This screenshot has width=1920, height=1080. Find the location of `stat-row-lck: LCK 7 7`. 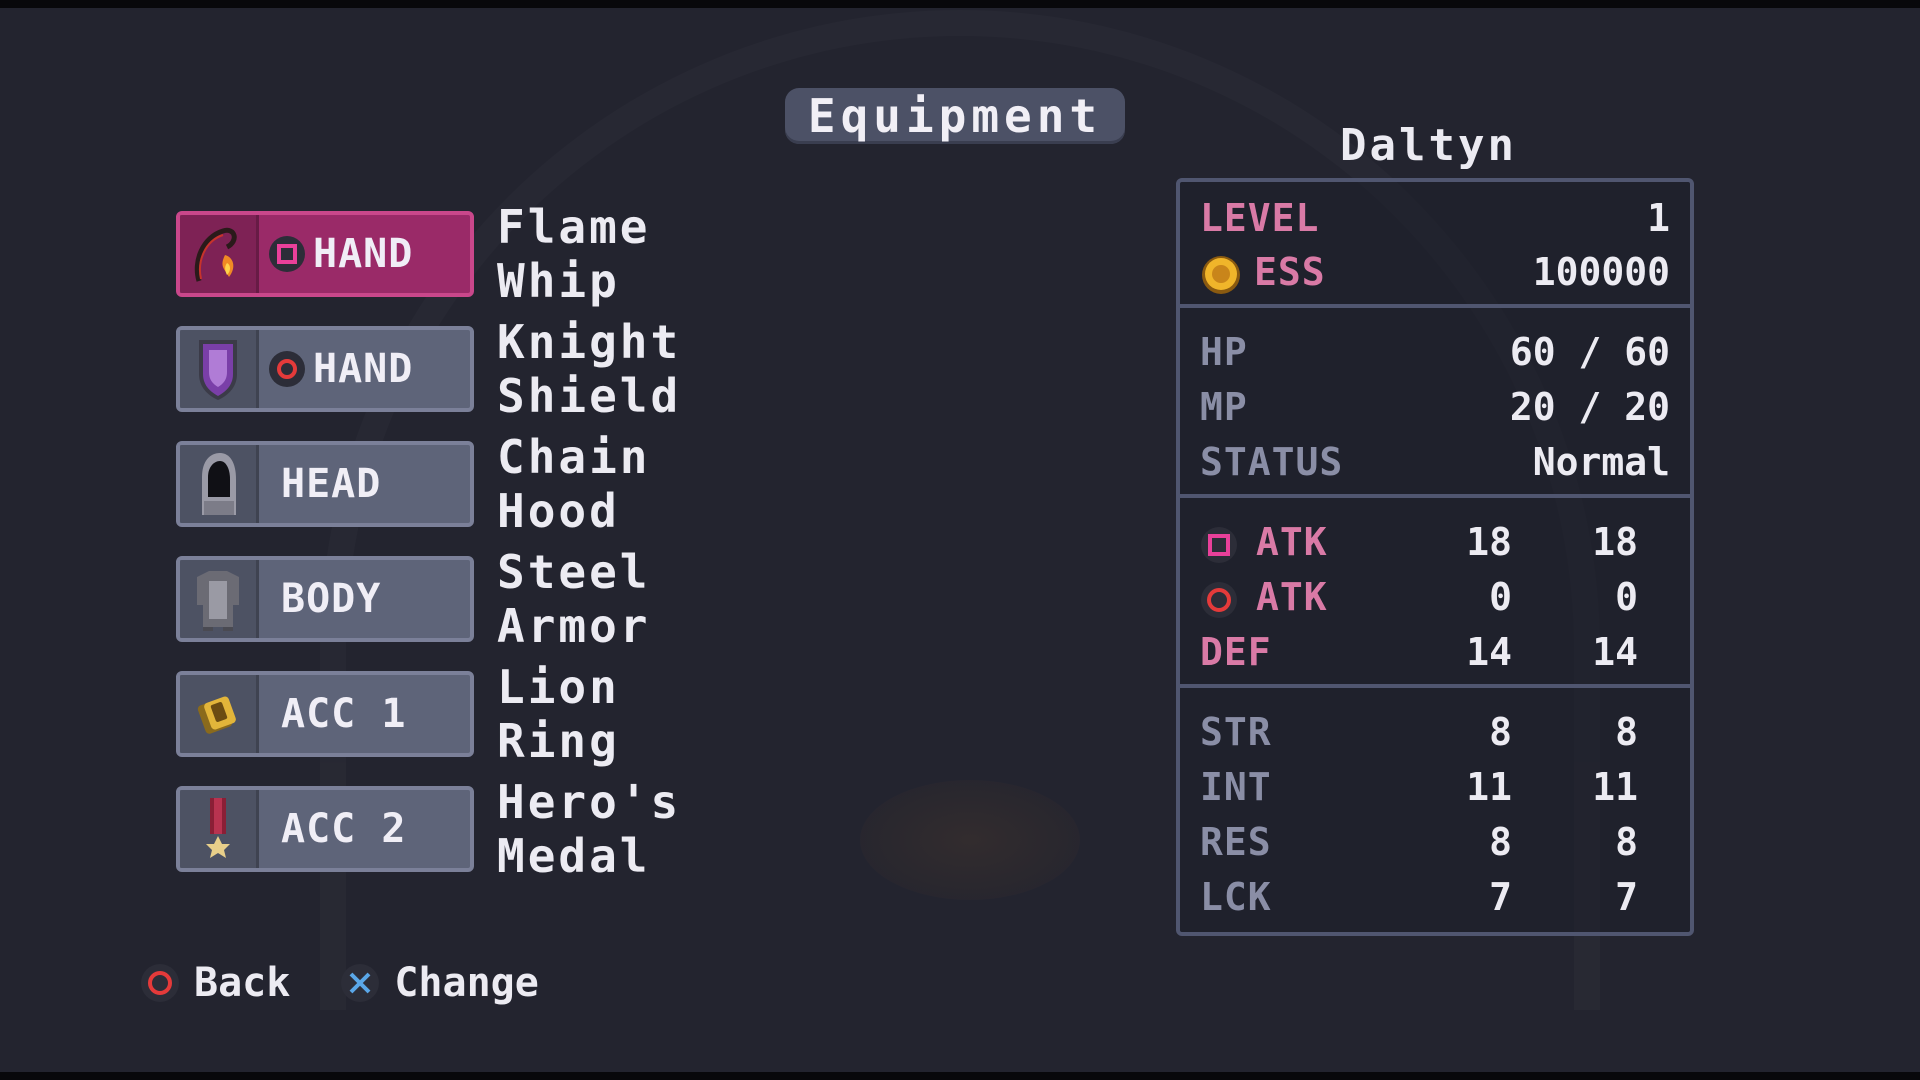

stat-row-lck: LCK 7 7 is located at coordinates (1435, 900).